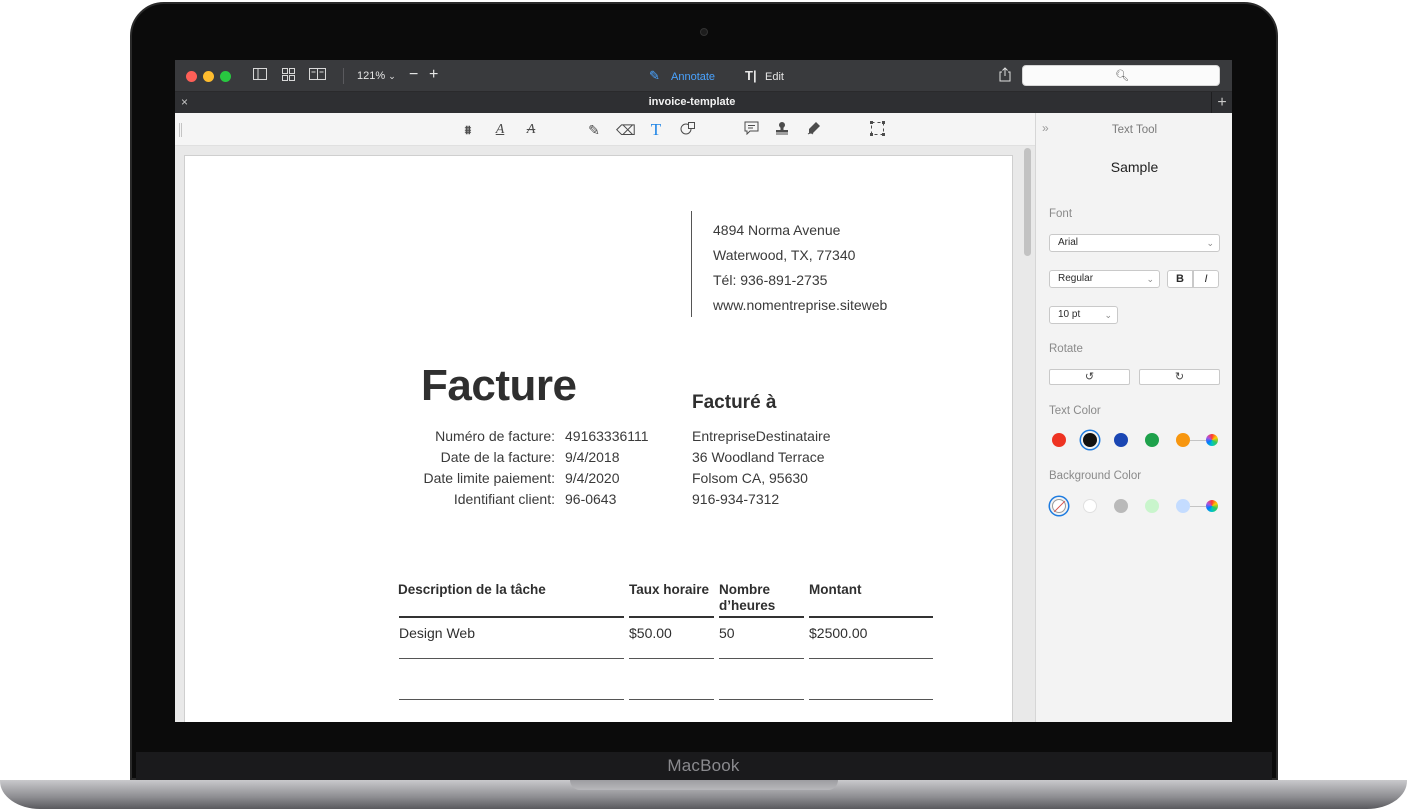 This screenshot has height=809, width=1407. What do you see at coordinates (751, 130) in the screenshot?
I see `comment-tool-icon` at bounding box center [751, 130].